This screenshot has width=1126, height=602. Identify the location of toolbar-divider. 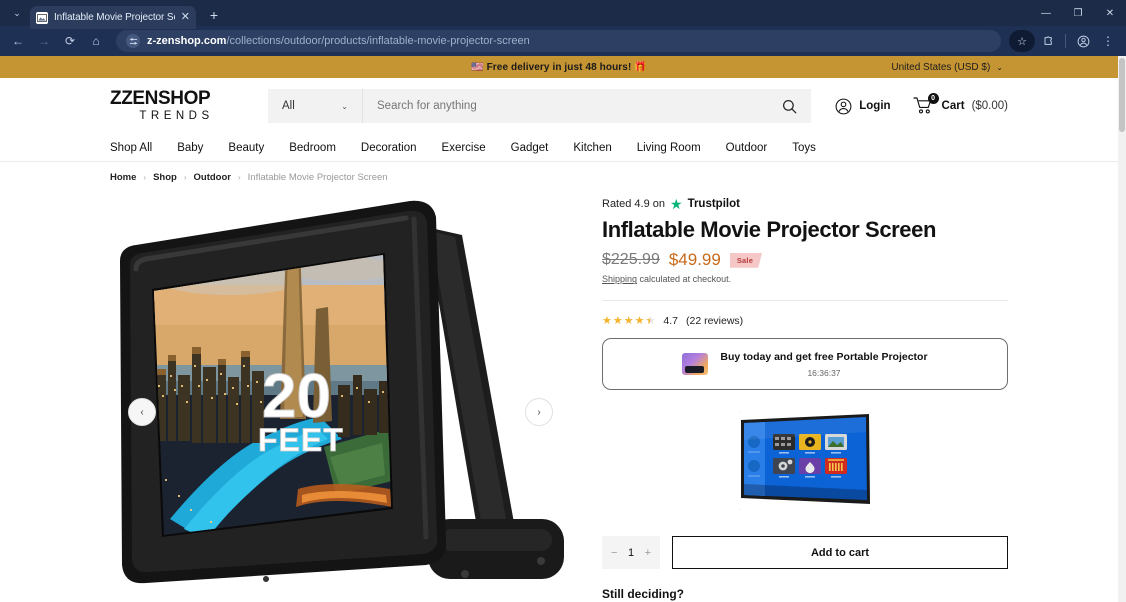
(1065, 41).